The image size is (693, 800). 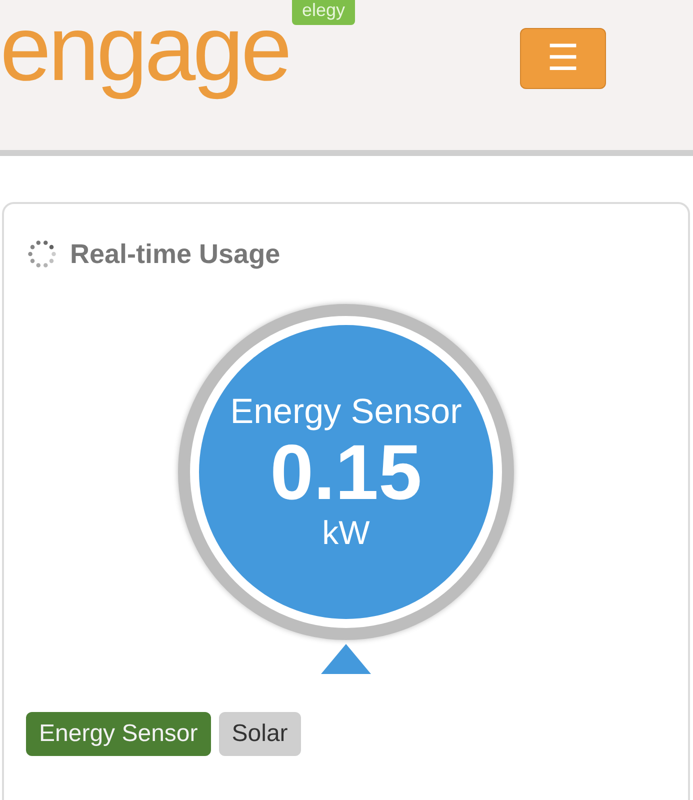 I want to click on panel-title: Real-time Usage, so click(x=175, y=254).